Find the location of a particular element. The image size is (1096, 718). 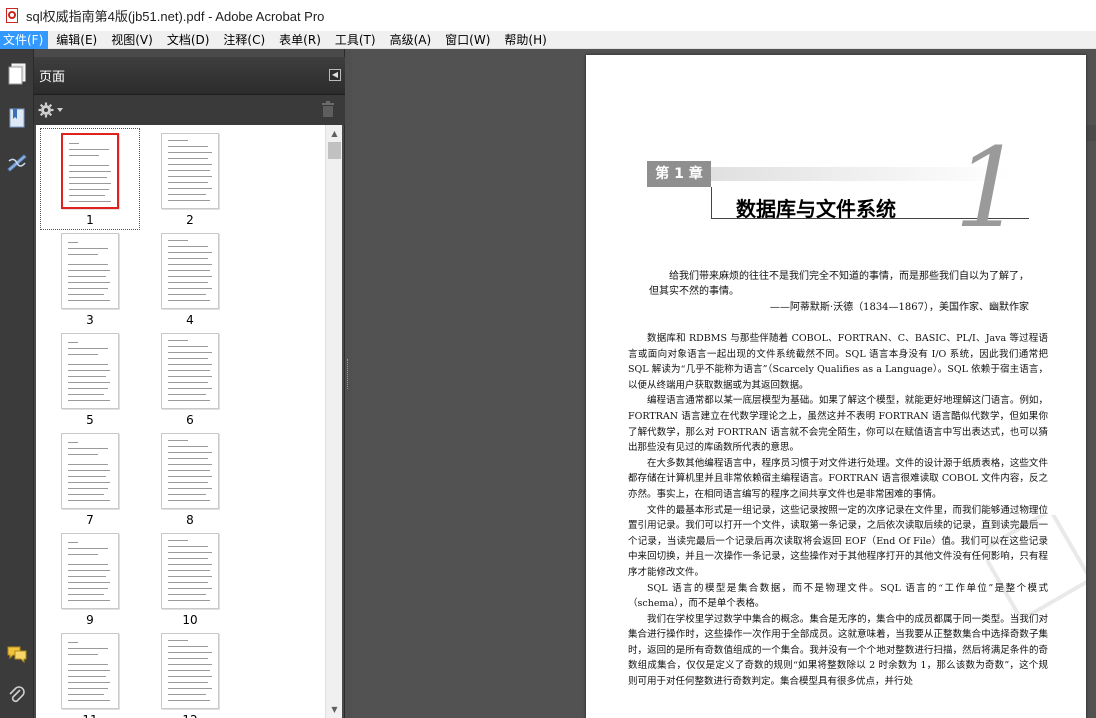

bookmarks-icon is located at coordinates (17, 118).